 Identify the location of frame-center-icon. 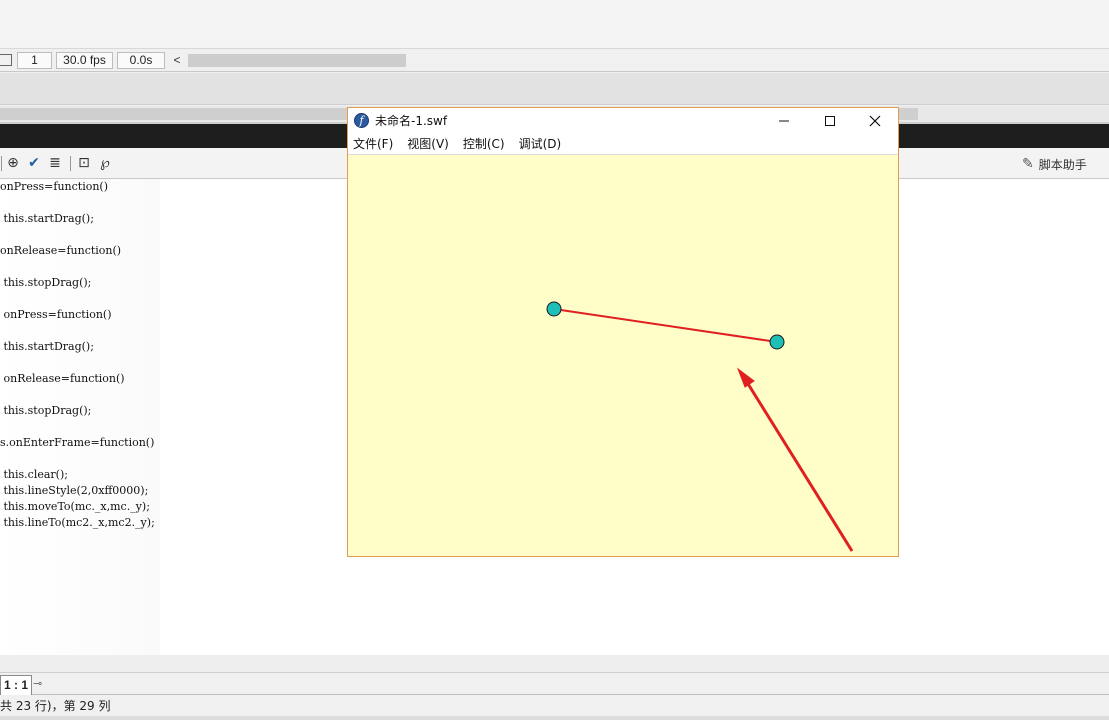
(6, 60).